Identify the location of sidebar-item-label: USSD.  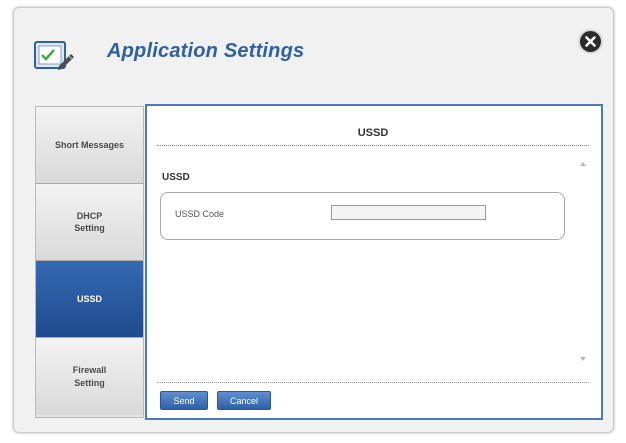
(89, 298).